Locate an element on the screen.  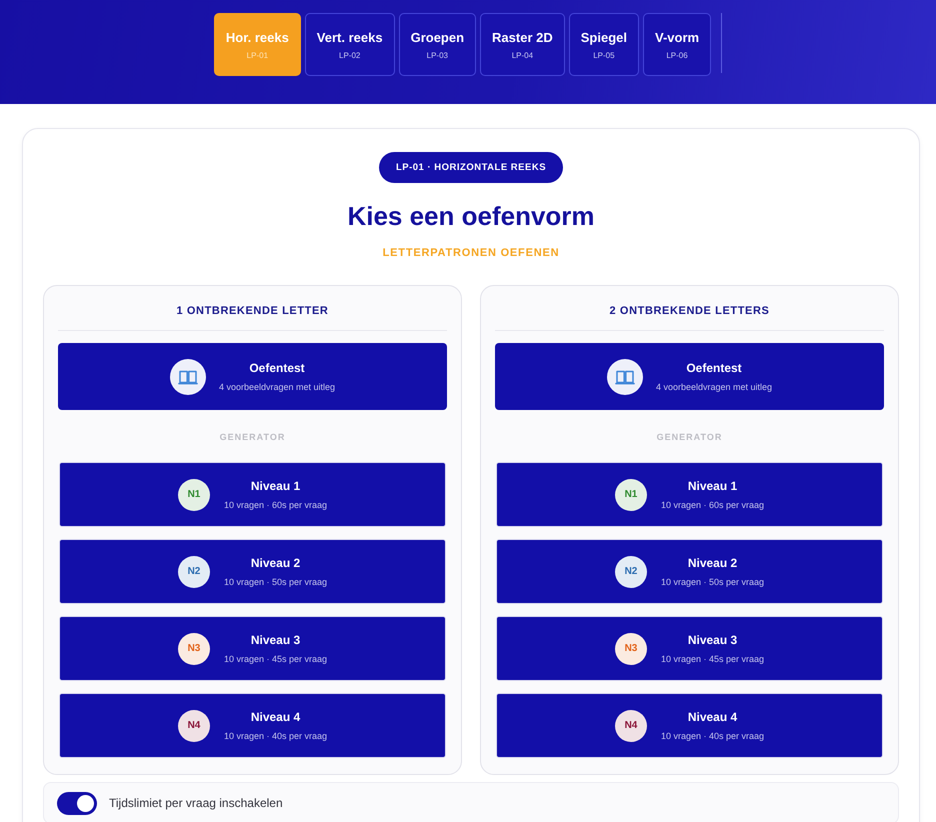
toggle-label: Tijdslimiet per vraag inschakelen is located at coordinates (196, 803).